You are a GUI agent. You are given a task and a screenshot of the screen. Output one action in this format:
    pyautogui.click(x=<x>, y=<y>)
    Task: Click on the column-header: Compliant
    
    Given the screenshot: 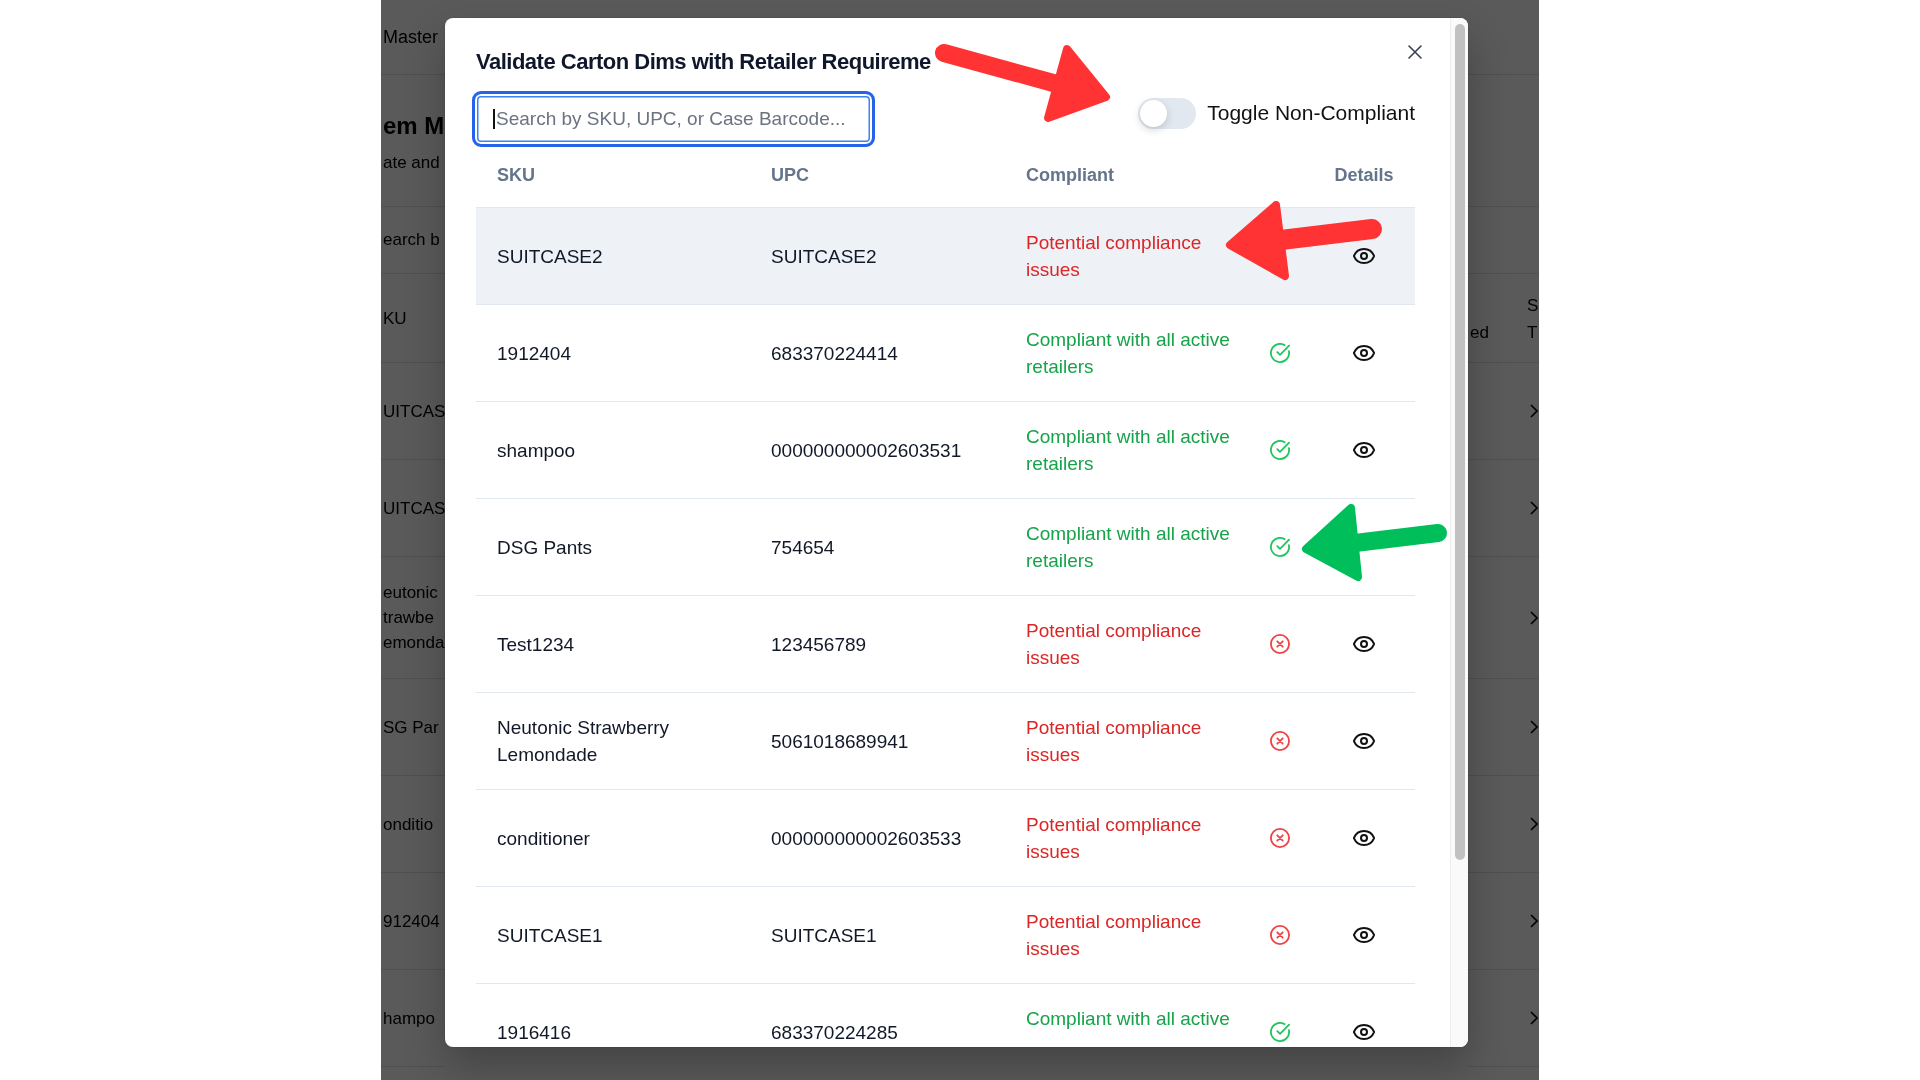 What is the action you would take?
    pyautogui.click(x=1070, y=175)
    